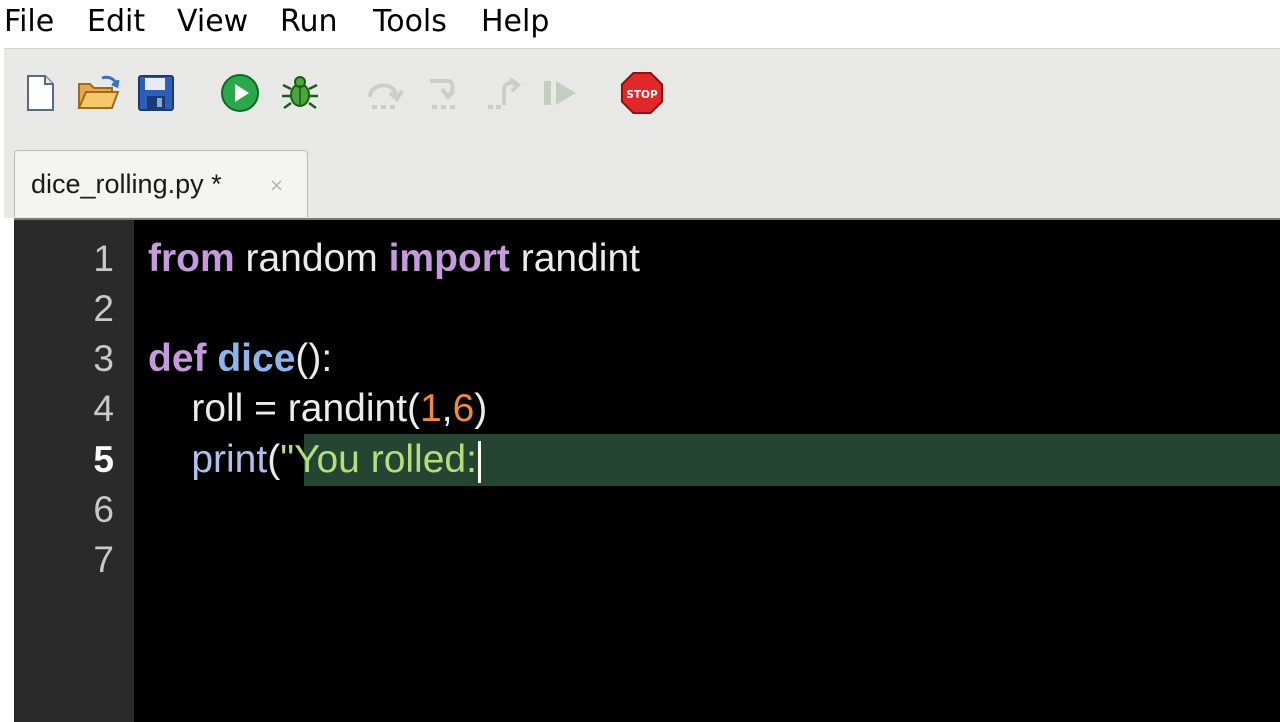 Image resolution: width=1280 pixels, height=722 pixels. Describe the element at coordinates (309, 22) in the screenshot. I see `menu-run: Run` at that location.